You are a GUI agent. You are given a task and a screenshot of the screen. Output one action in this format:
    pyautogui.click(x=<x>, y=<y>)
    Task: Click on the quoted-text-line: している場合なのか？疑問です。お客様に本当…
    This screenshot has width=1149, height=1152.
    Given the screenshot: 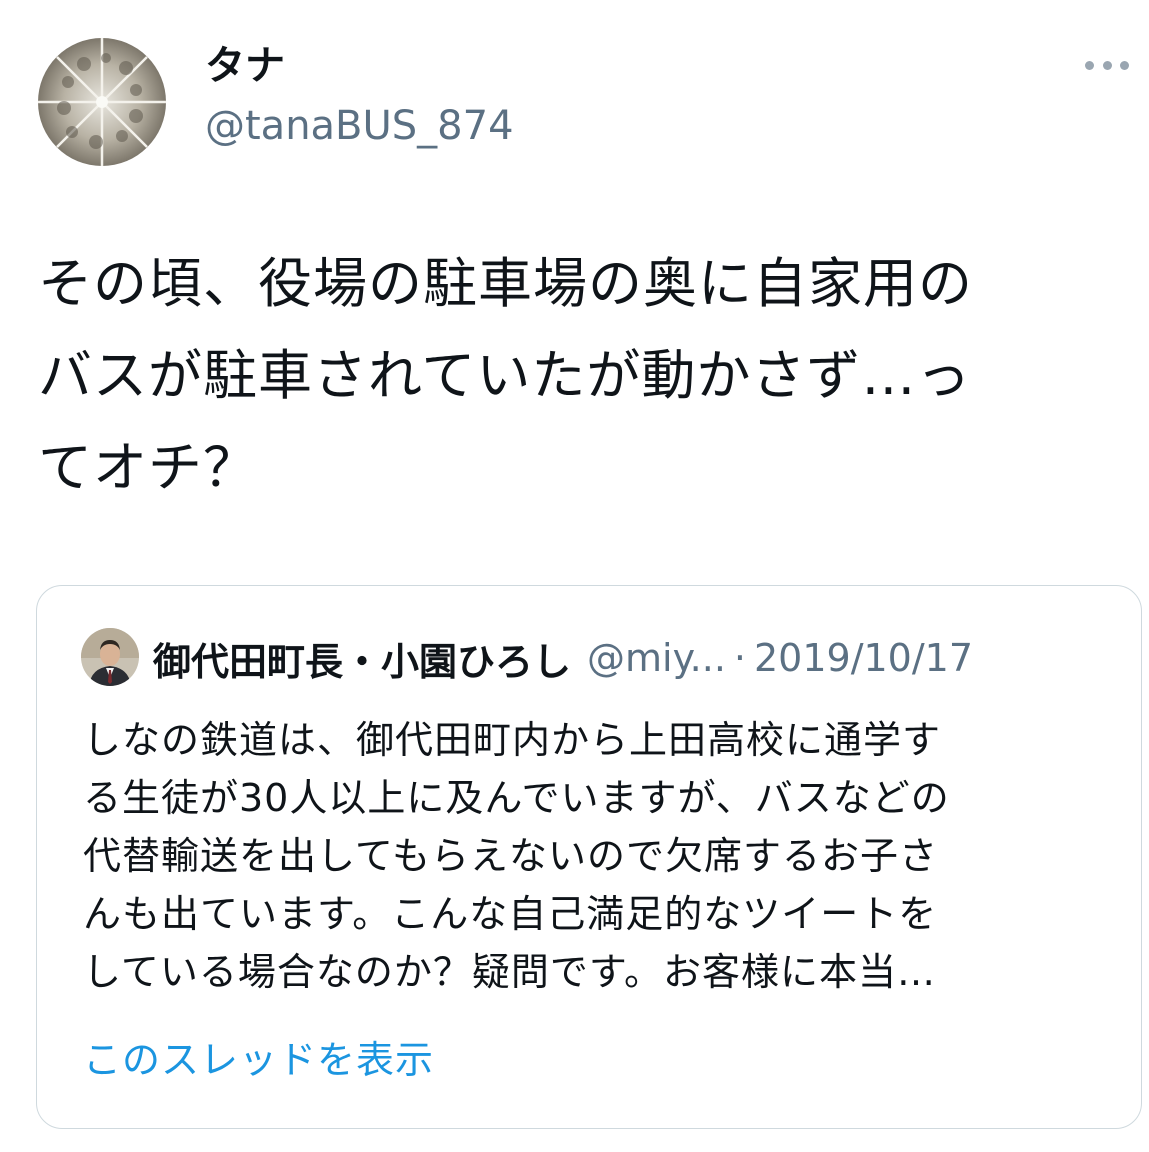 What is the action you would take?
    pyautogui.click(x=510, y=972)
    